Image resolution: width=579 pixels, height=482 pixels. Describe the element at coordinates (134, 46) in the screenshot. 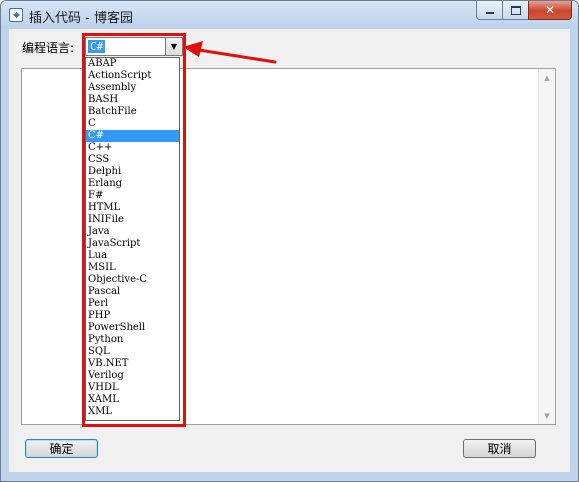

I see `language-select: C# ▼` at that location.